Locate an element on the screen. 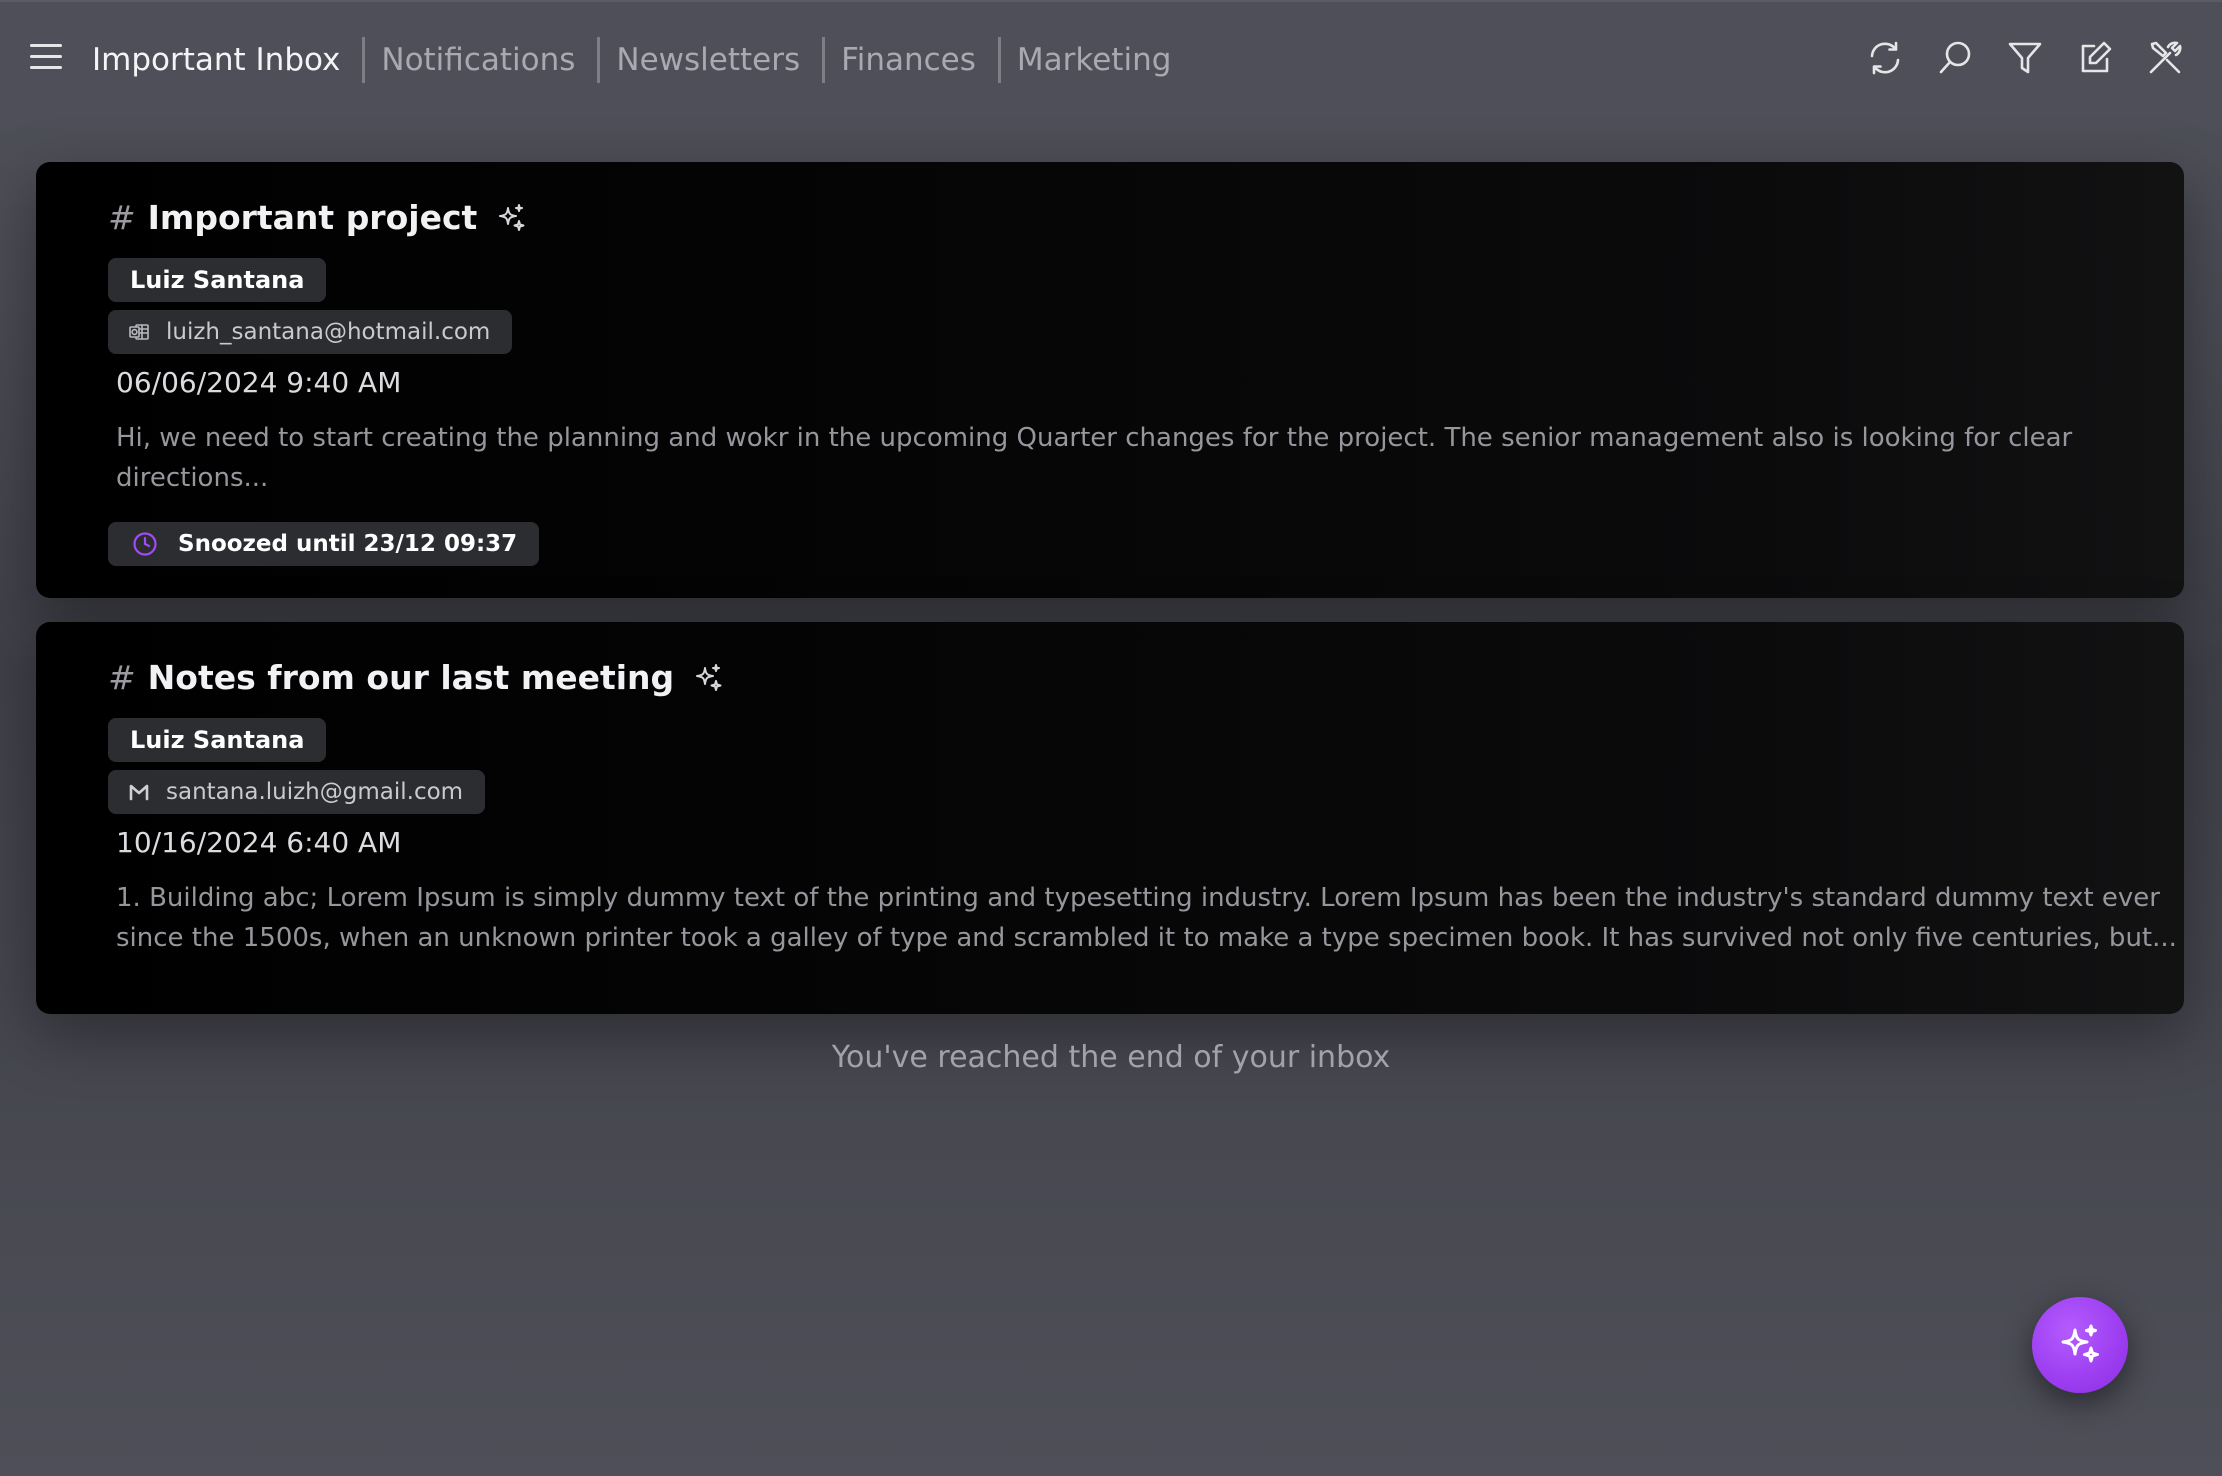  snooze-text: Snoozed until 23/12 09:37 is located at coordinates (348, 544).